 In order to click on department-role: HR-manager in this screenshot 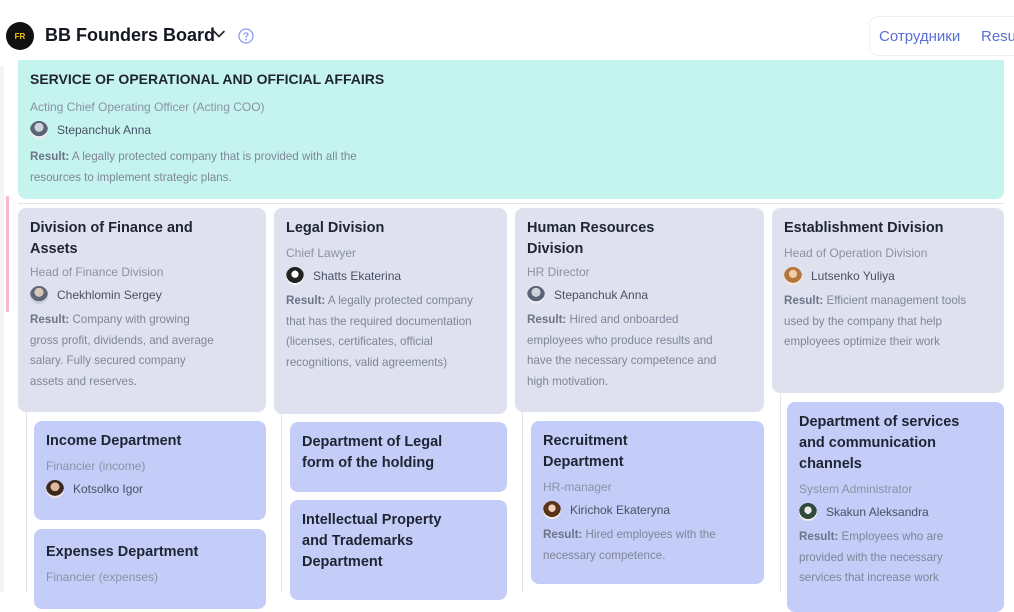, I will do `click(577, 487)`.